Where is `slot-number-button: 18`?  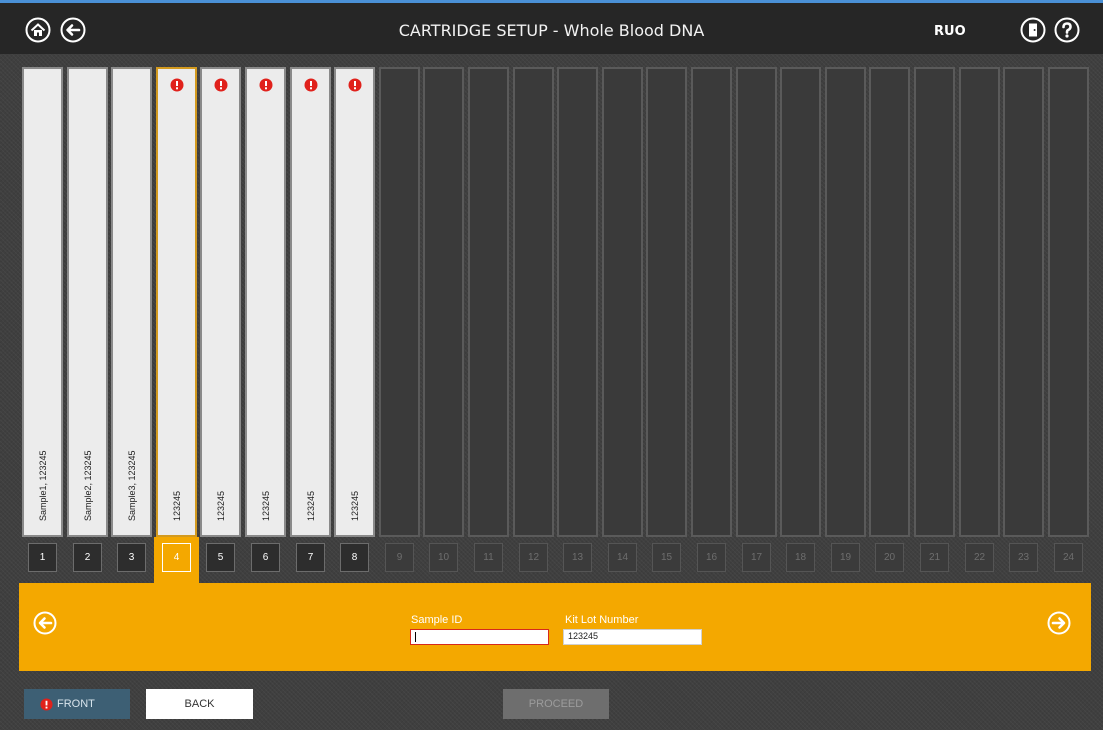 slot-number-button: 18 is located at coordinates (800, 557).